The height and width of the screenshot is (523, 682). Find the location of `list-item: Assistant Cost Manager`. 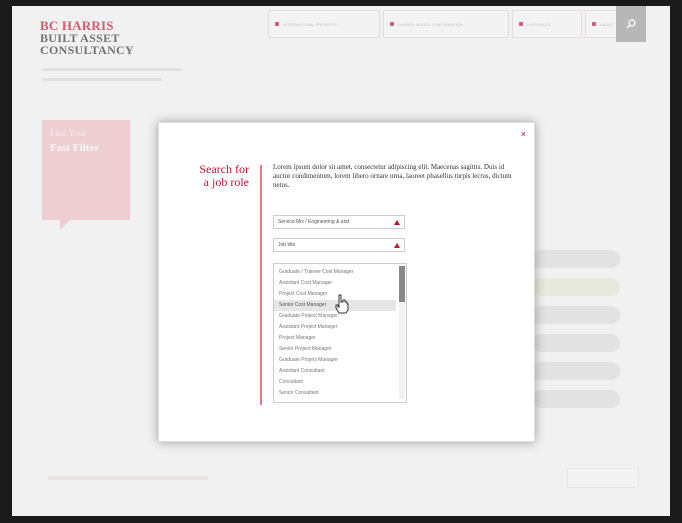

list-item: Assistant Cost Manager is located at coordinates (335, 283).